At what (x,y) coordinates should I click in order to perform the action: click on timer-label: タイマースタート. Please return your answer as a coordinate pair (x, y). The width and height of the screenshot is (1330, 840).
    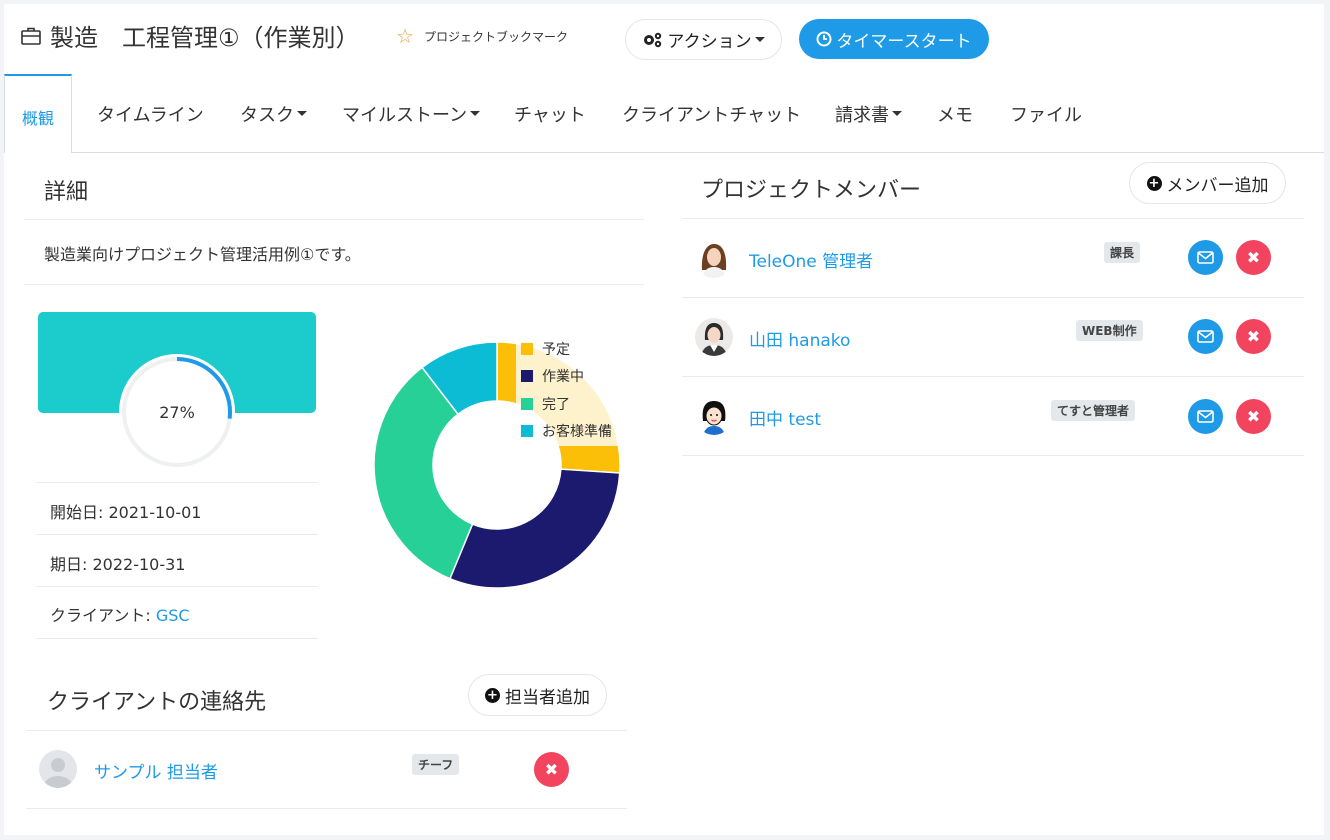
    Looking at the image, I should click on (904, 41).